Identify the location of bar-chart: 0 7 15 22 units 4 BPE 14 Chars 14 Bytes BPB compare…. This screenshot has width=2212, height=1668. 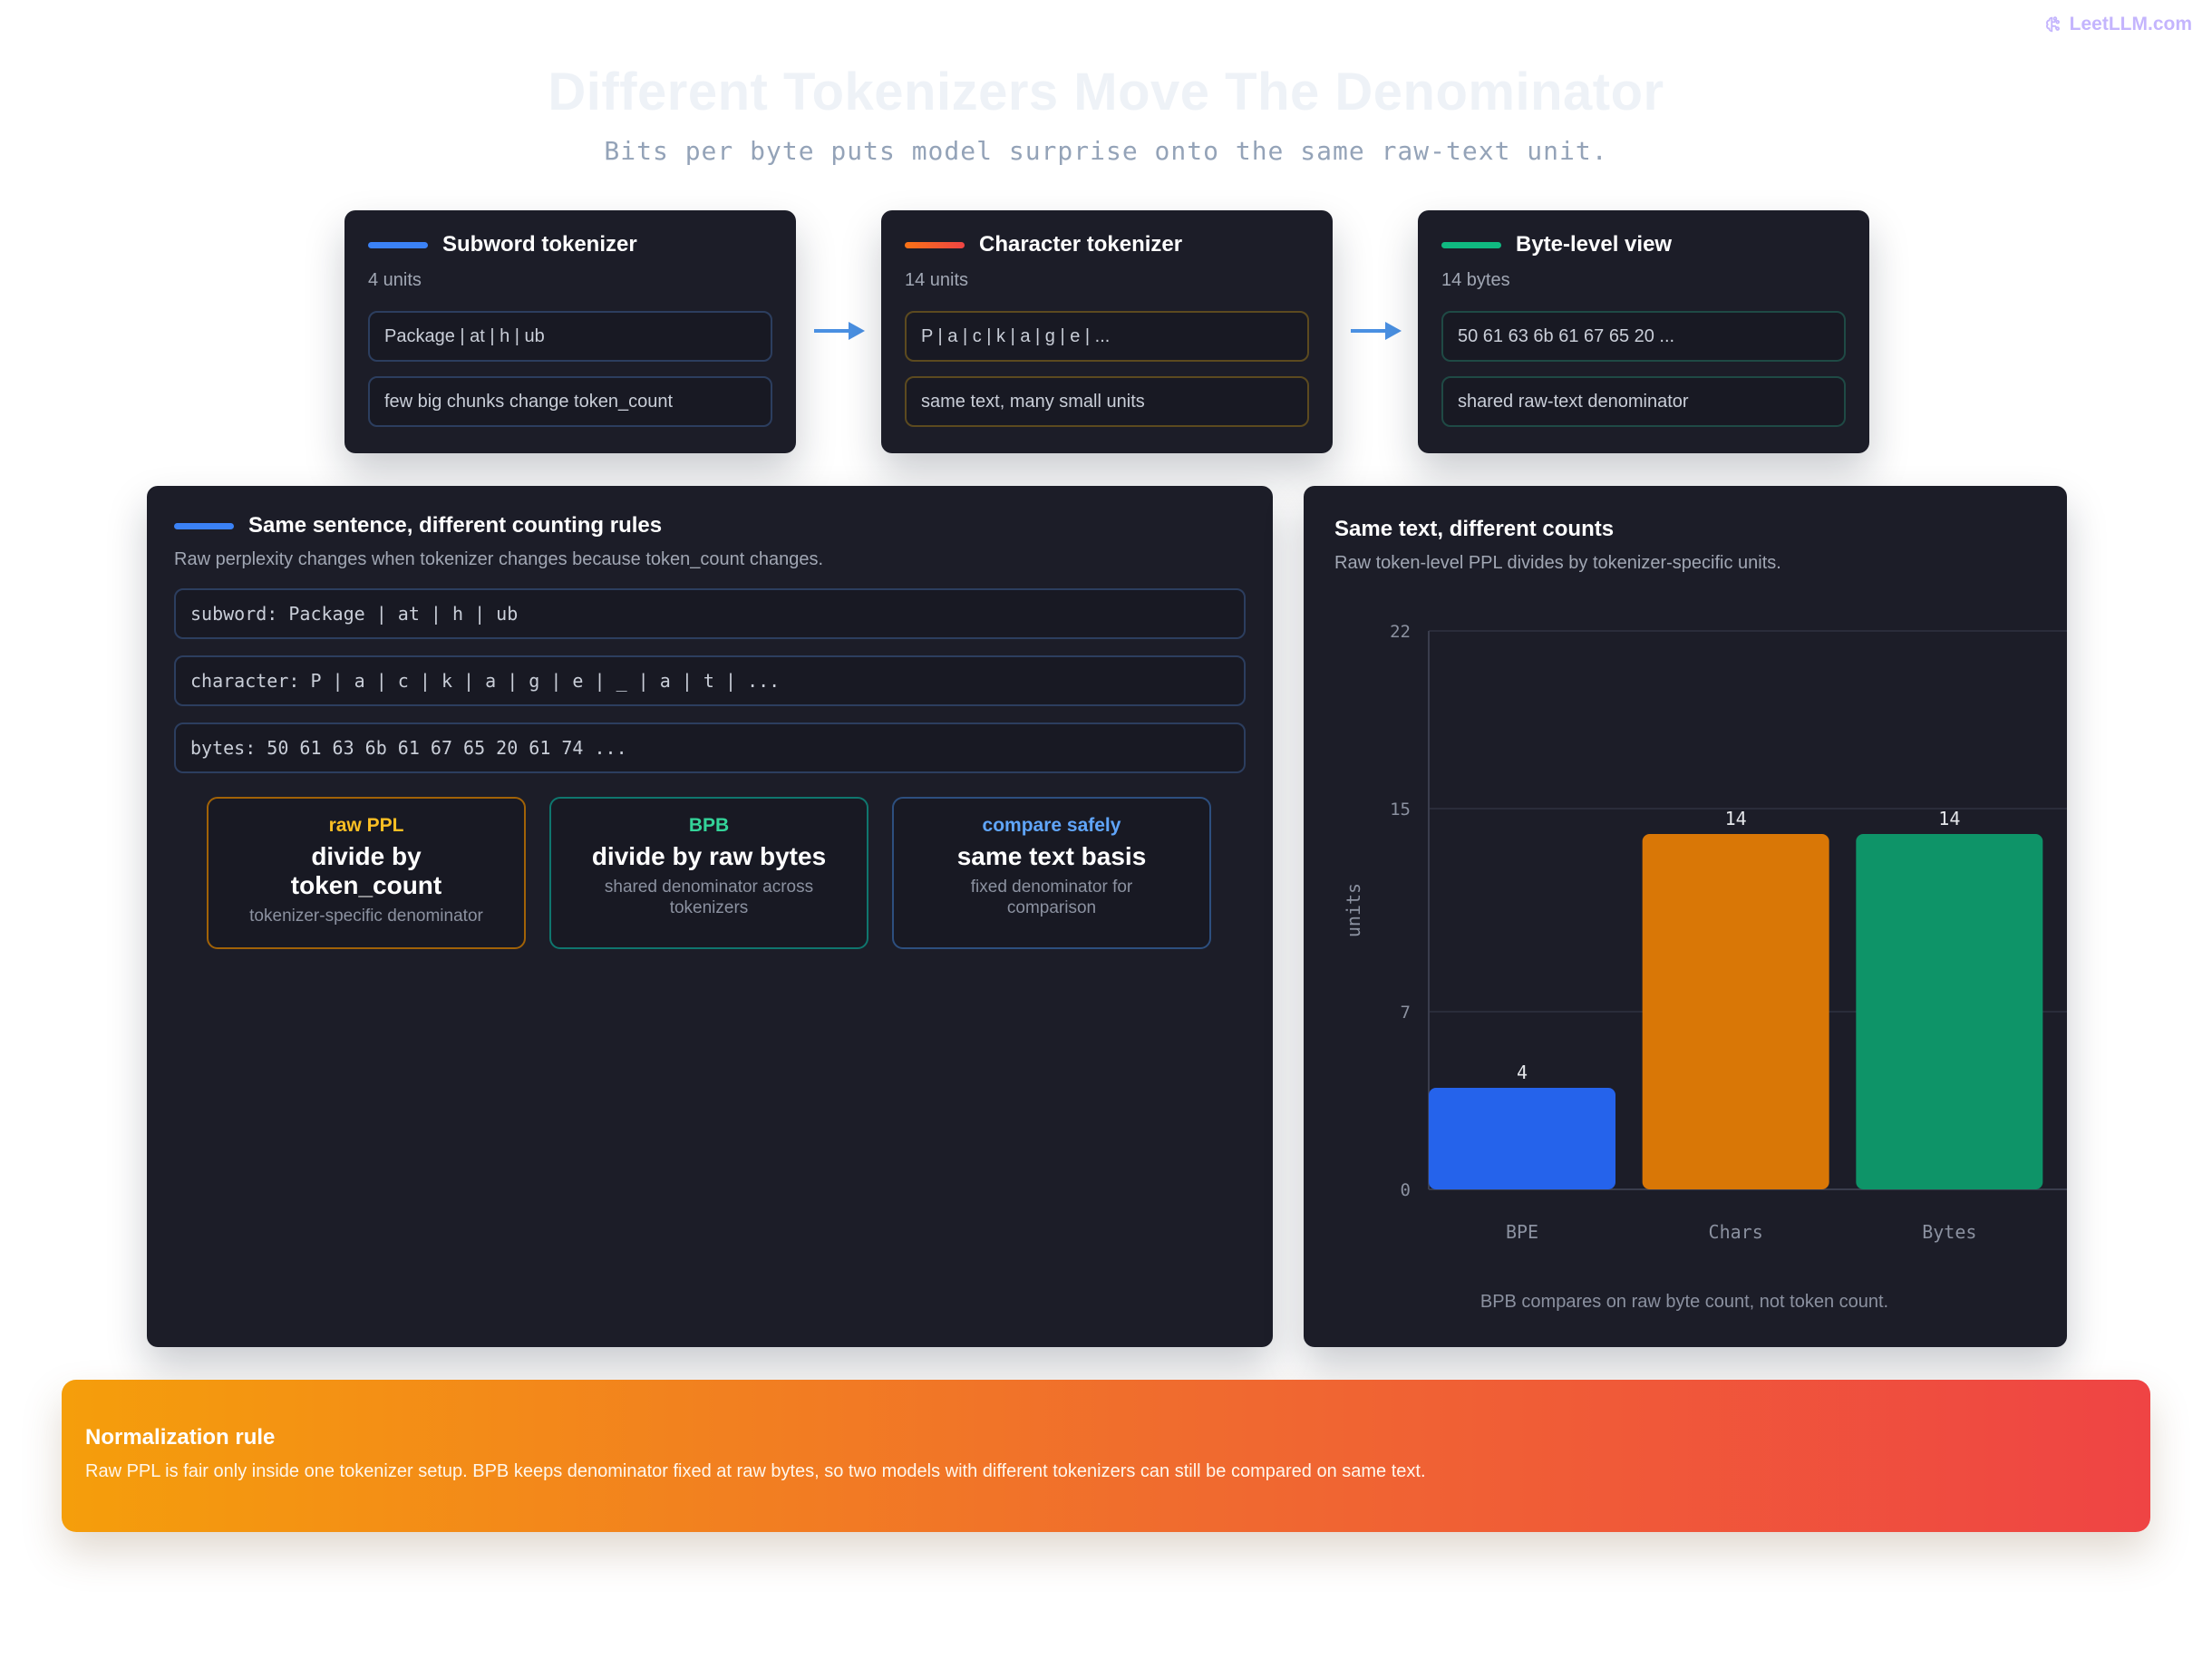
(1705, 967).